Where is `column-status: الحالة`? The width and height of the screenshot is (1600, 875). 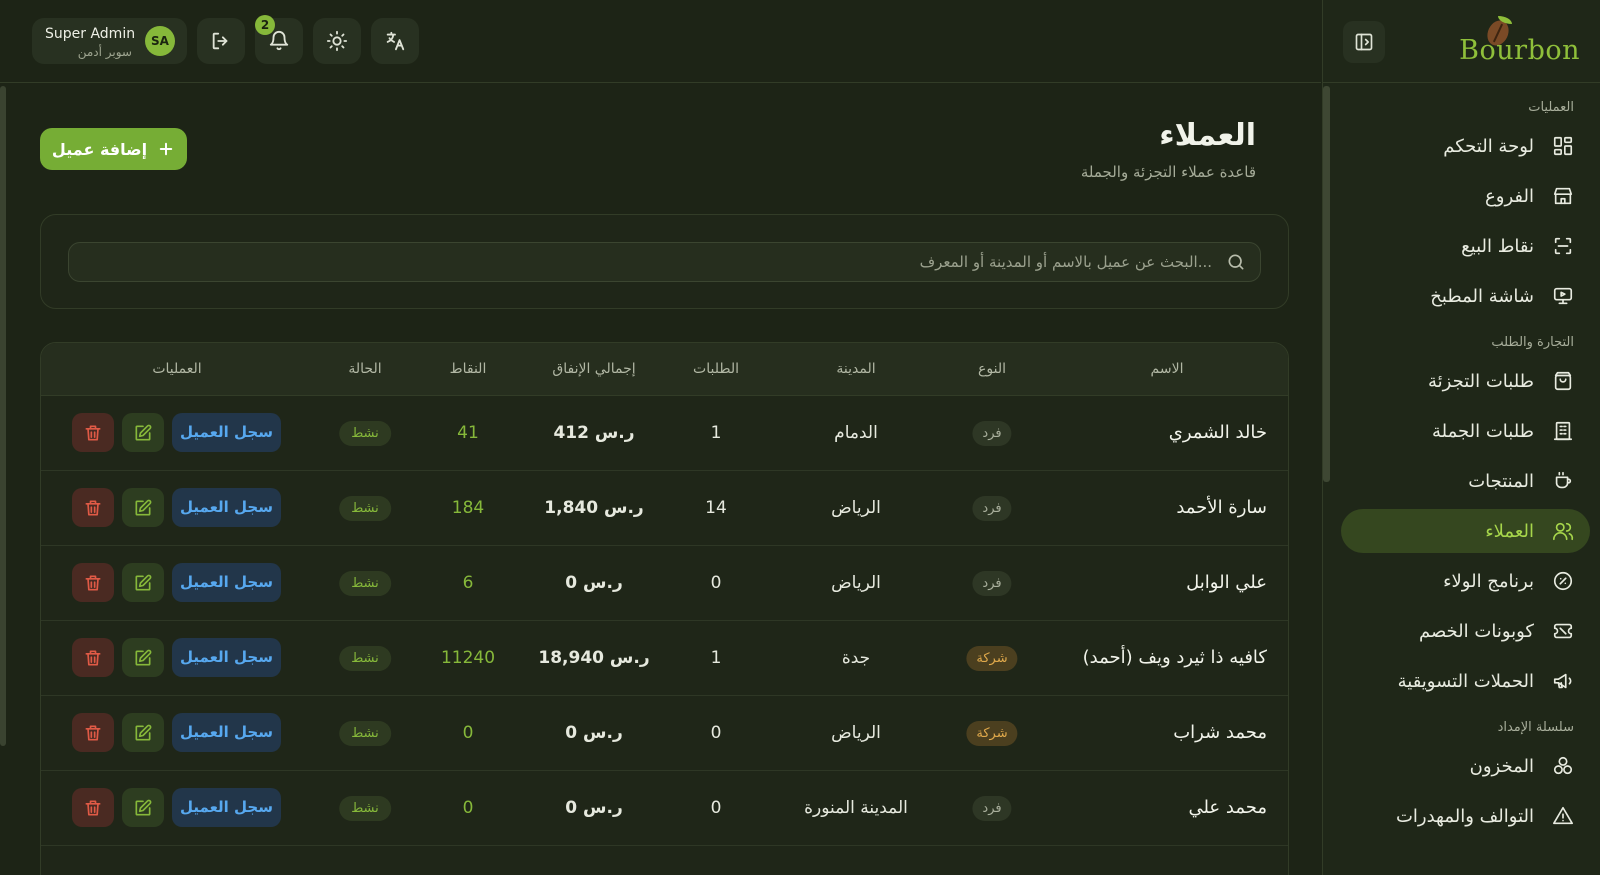
column-status: الحالة is located at coordinates (365, 369).